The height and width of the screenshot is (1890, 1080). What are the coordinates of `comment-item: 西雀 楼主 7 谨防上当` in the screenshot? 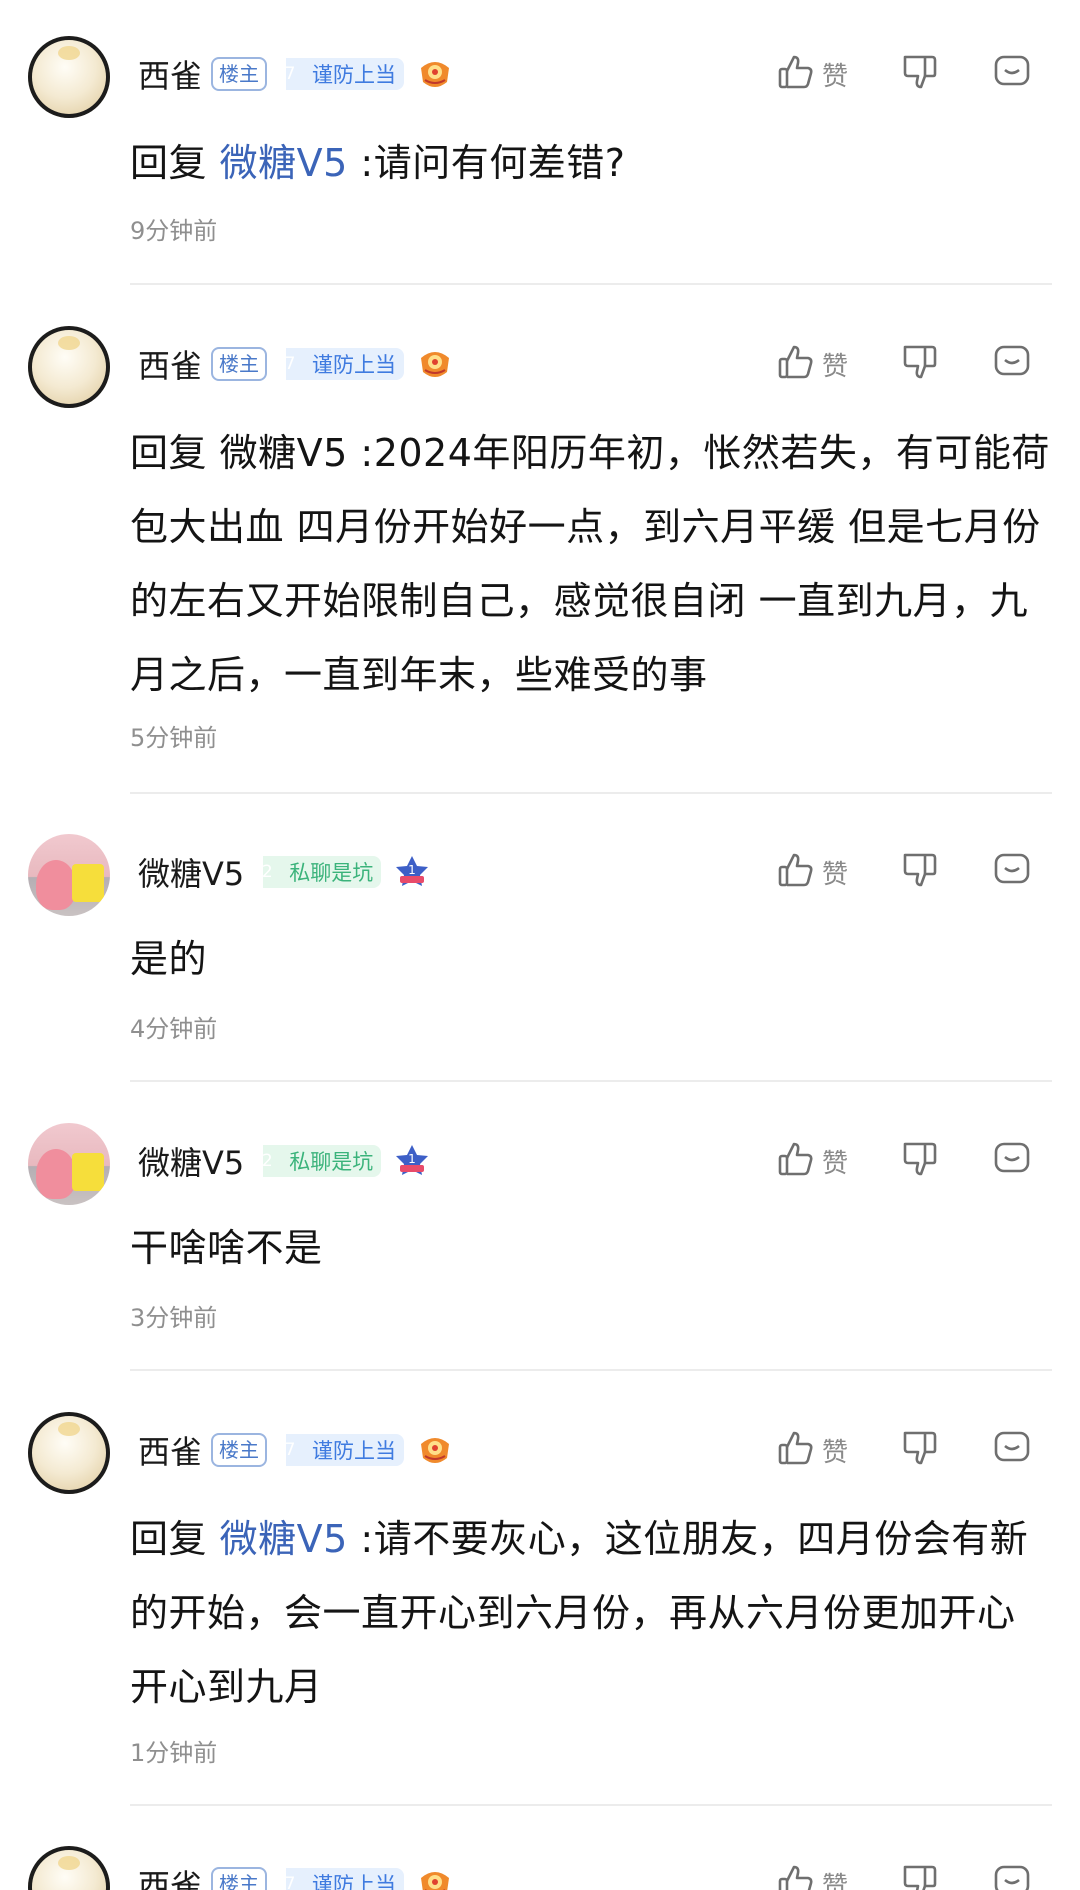 It's located at (540, 1850).